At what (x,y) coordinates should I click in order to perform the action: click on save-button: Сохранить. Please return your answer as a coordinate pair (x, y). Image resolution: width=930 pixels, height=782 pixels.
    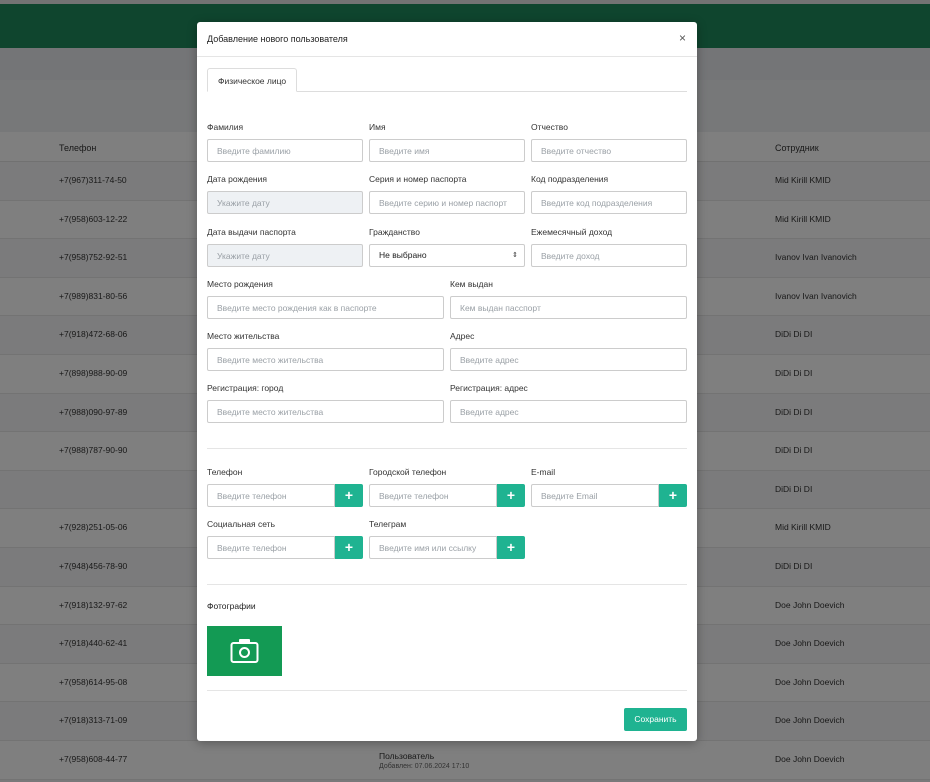
    Looking at the image, I should click on (655, 719).